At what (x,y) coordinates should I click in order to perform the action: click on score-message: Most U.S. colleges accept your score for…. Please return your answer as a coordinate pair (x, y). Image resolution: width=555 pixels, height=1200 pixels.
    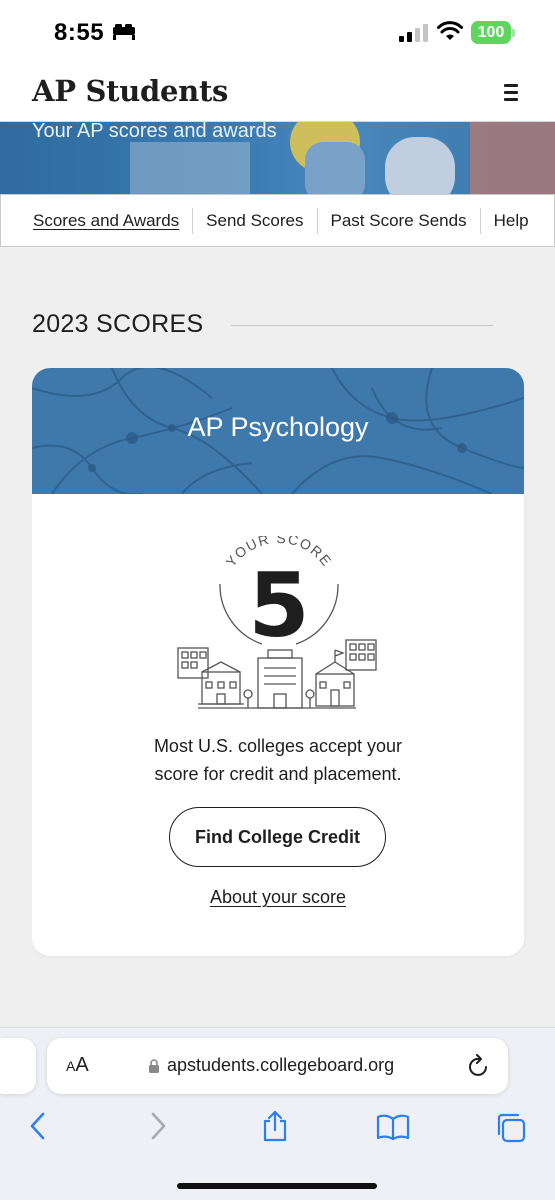
    Looking at the image, I should click on (278, 760).